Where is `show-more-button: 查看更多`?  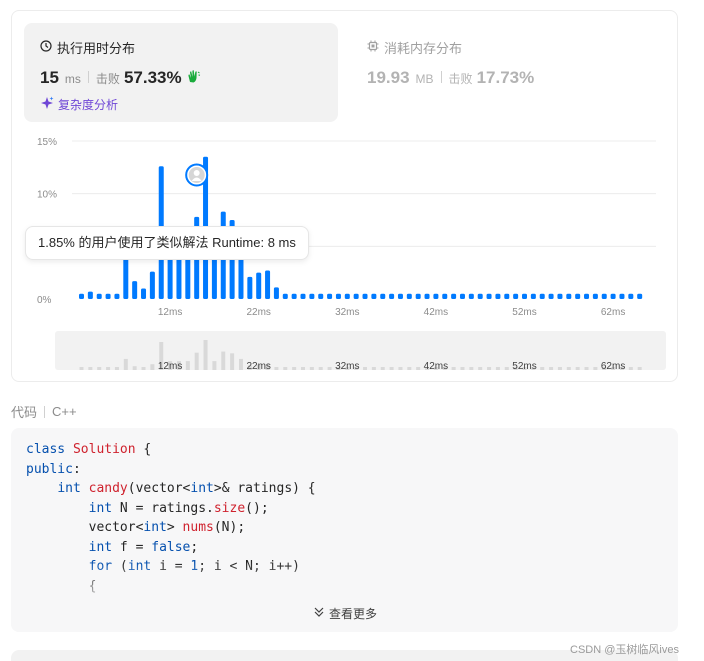 show-more-button: 查看更多 is located at coordinates (345, 613).